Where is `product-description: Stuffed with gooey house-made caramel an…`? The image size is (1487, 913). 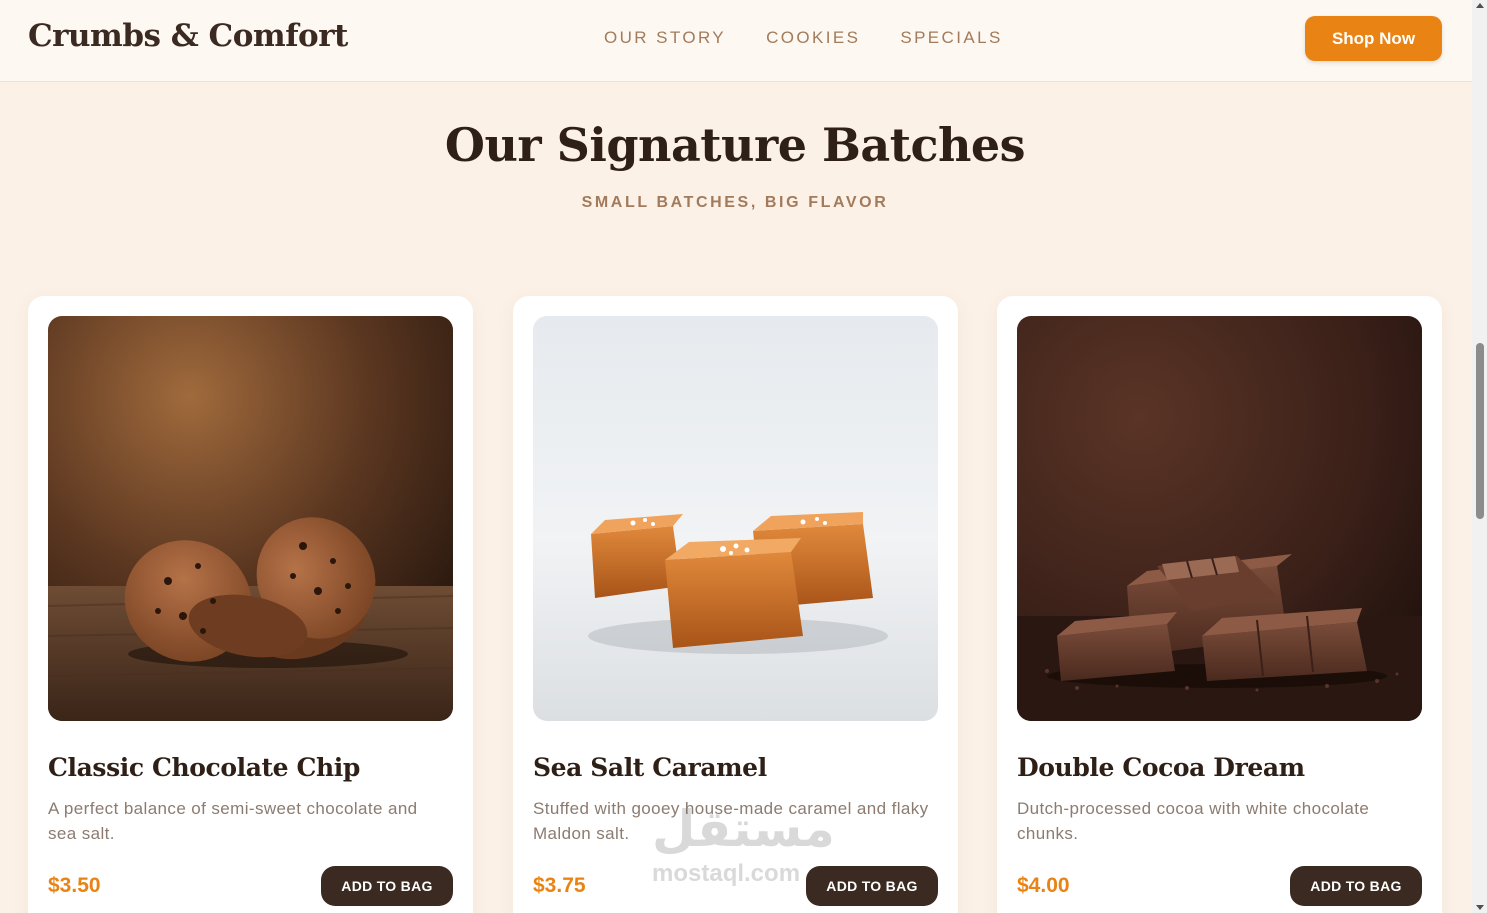
product-description: Stuffed with gooey house-made caramel an… is located at coordinates (731, 821).